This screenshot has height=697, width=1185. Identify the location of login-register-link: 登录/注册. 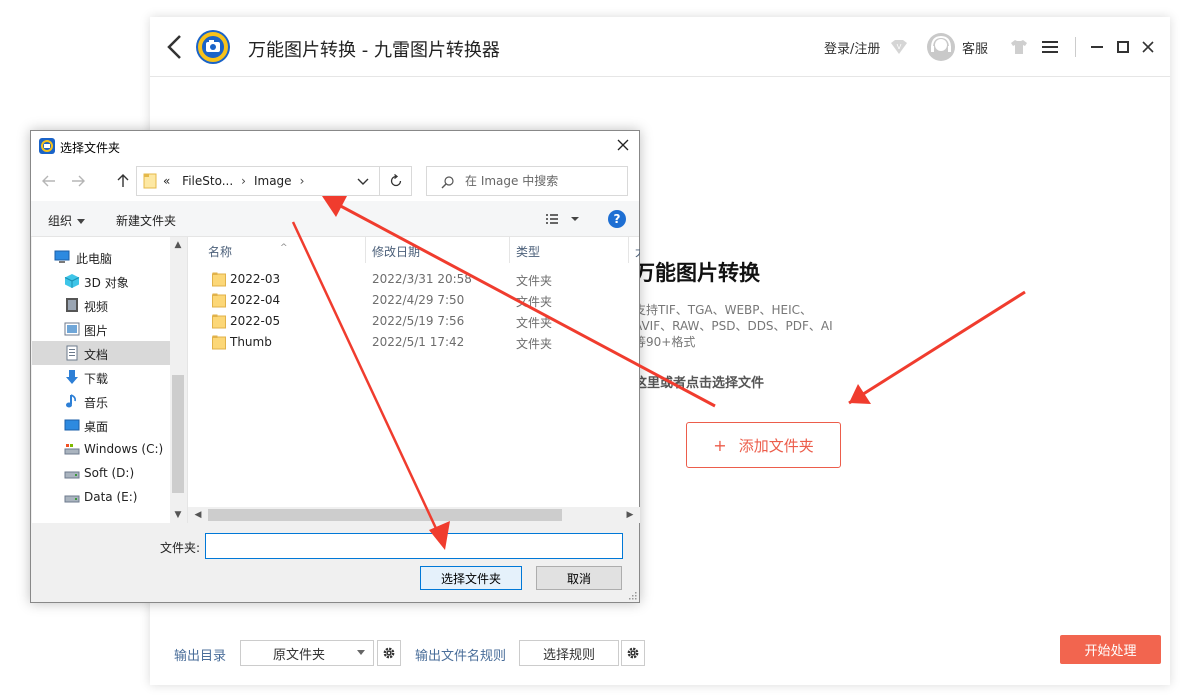
(852, 47).